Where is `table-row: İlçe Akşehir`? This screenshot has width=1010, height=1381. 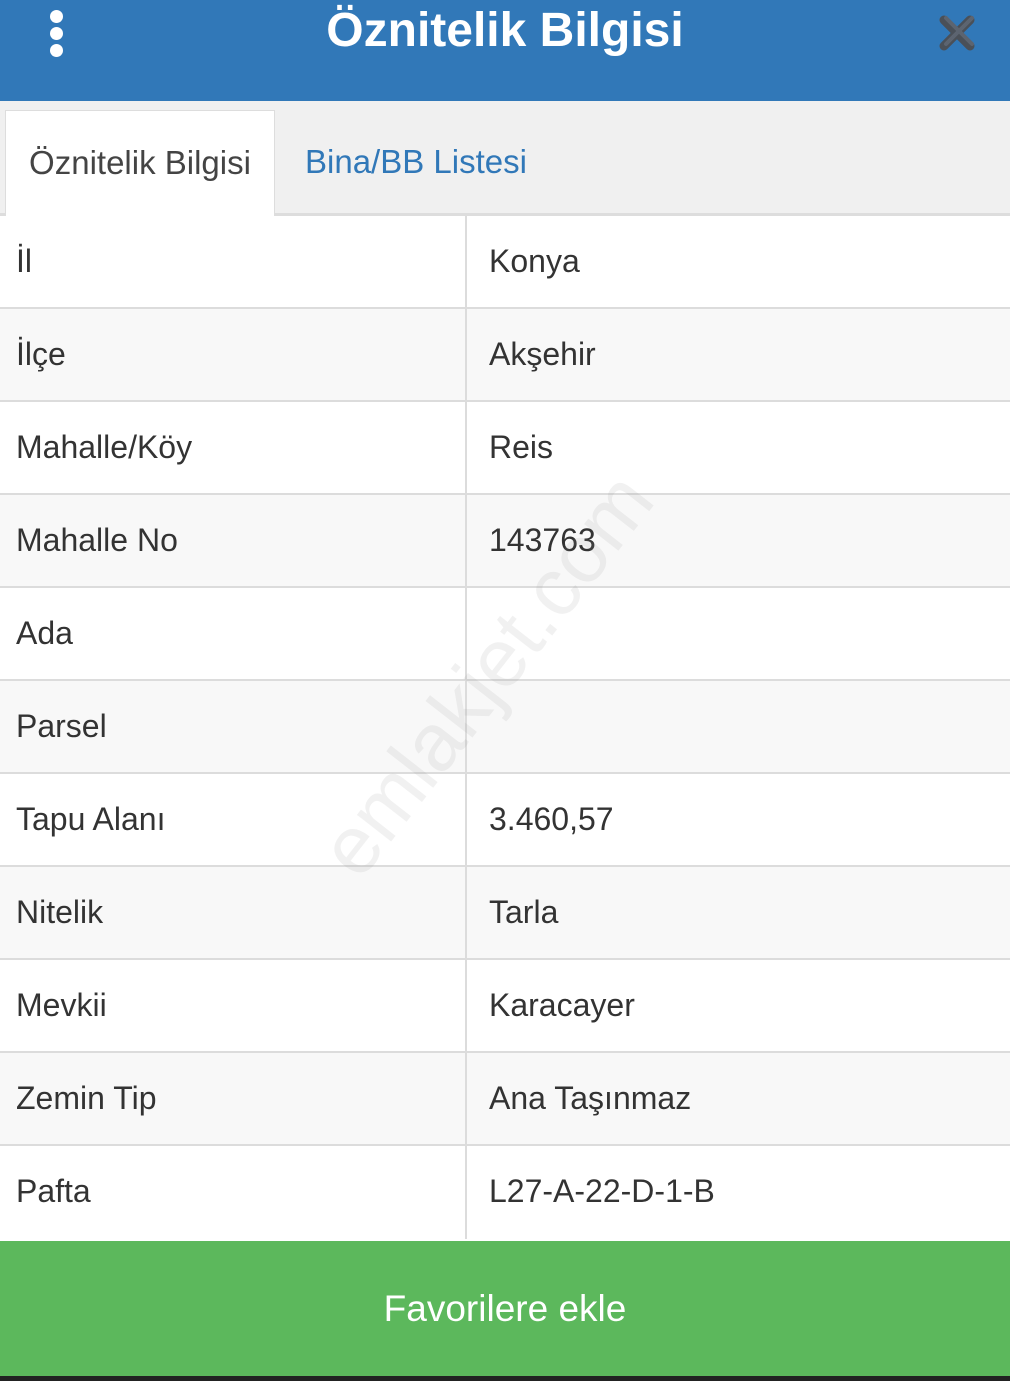
table-row: İlçe Akşehir is located at coordinates (505, 355).